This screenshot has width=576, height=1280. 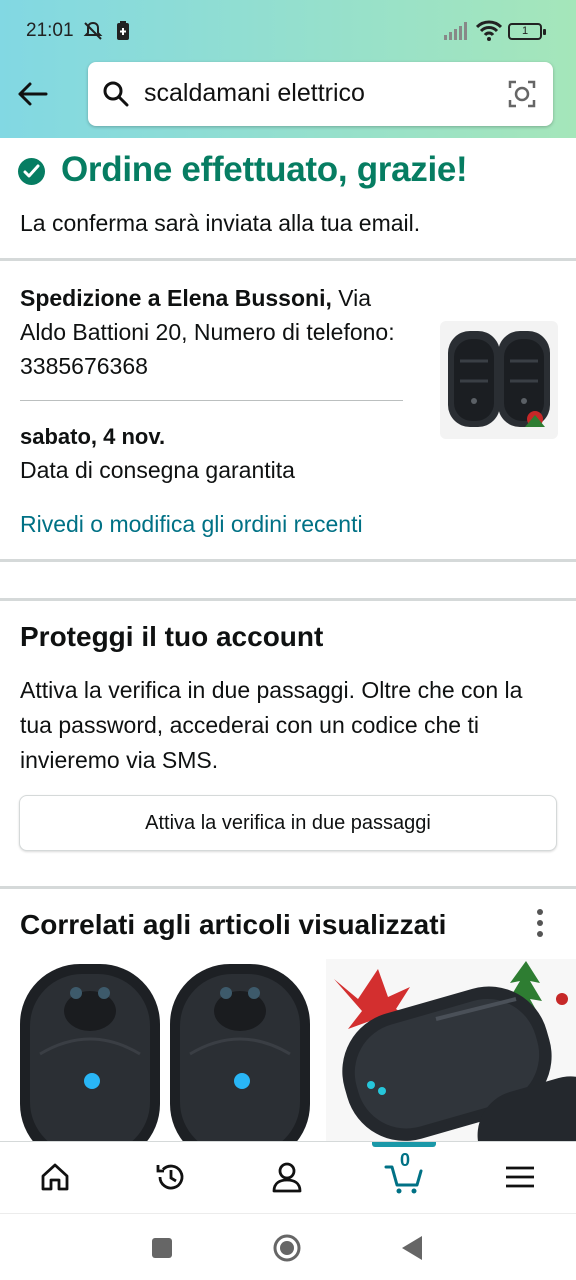 I want to click on notifications-muted-icon, so click(x=93, y=33).